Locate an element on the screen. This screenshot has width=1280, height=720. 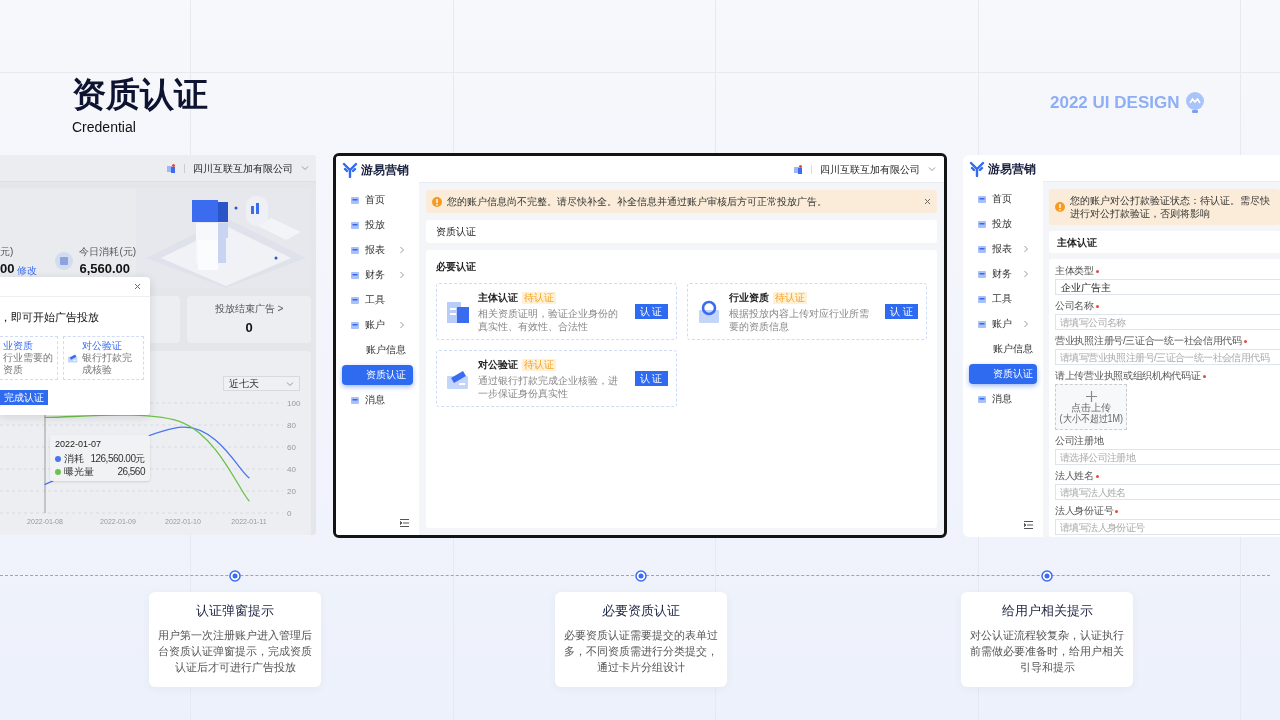
input-field: 请填写公司名称 is located at coordinates (1167, 322).